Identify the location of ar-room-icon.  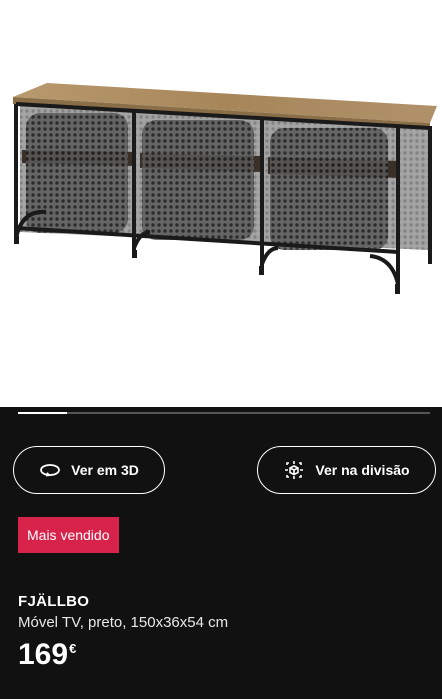
(294, 470).